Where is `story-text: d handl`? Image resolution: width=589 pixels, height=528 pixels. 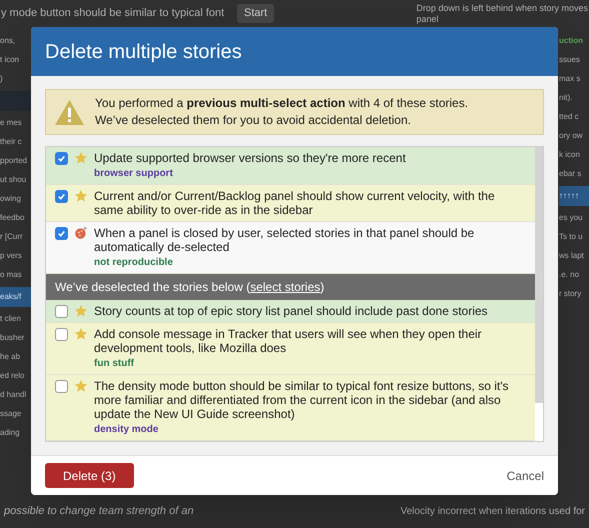
story-text: d handl is located at coordinates (14, 395).